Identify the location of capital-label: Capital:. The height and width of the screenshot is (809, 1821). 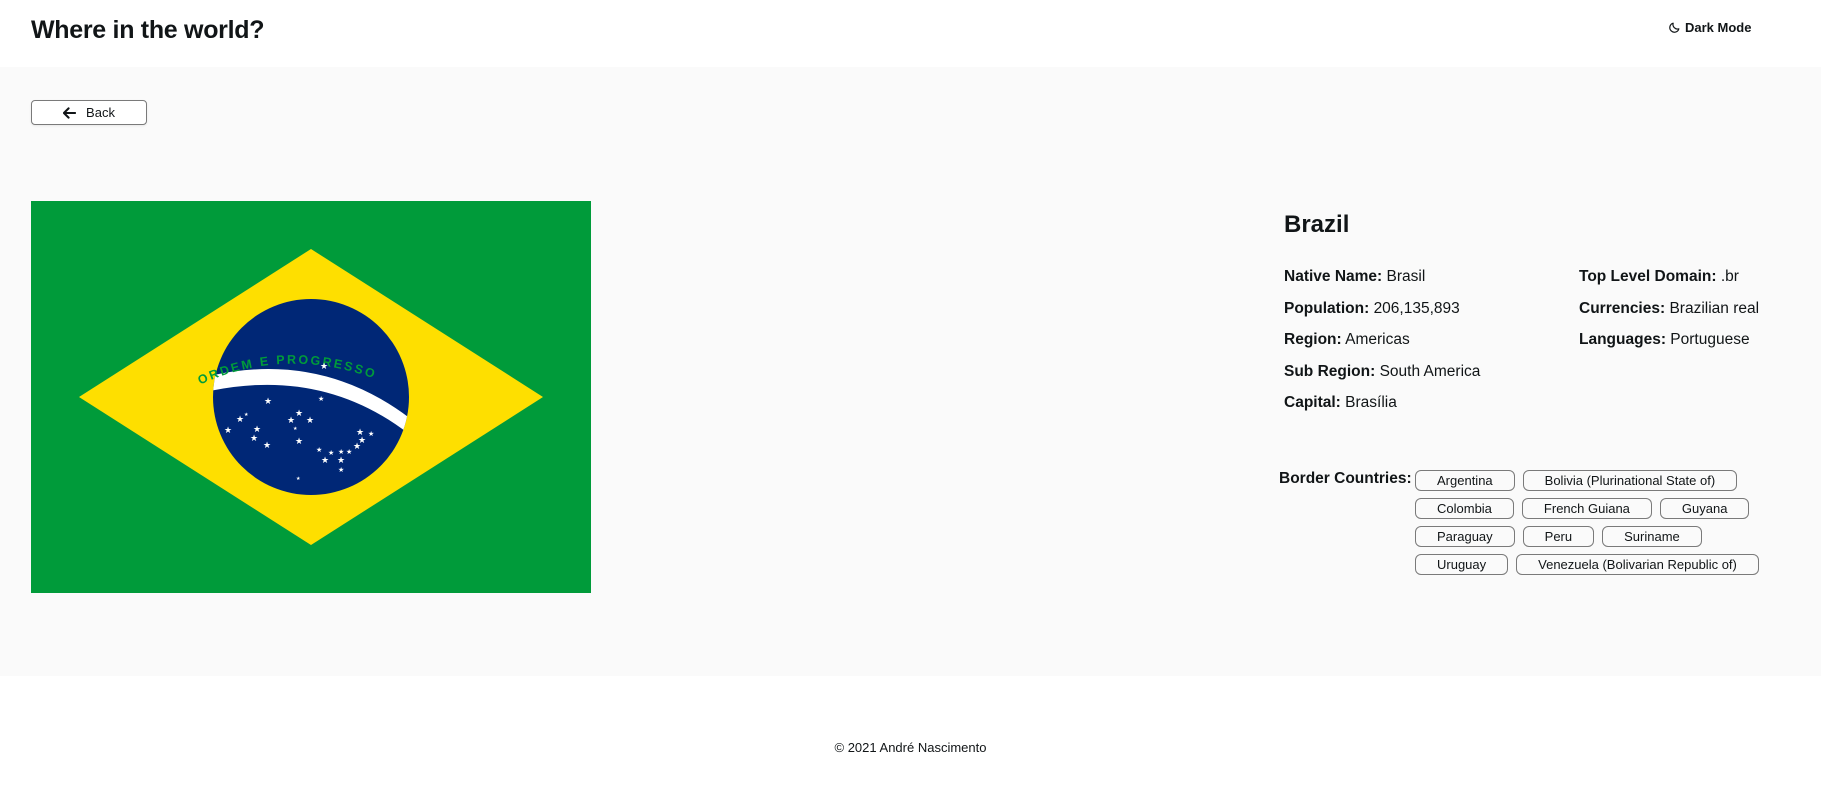
(1312, 402).